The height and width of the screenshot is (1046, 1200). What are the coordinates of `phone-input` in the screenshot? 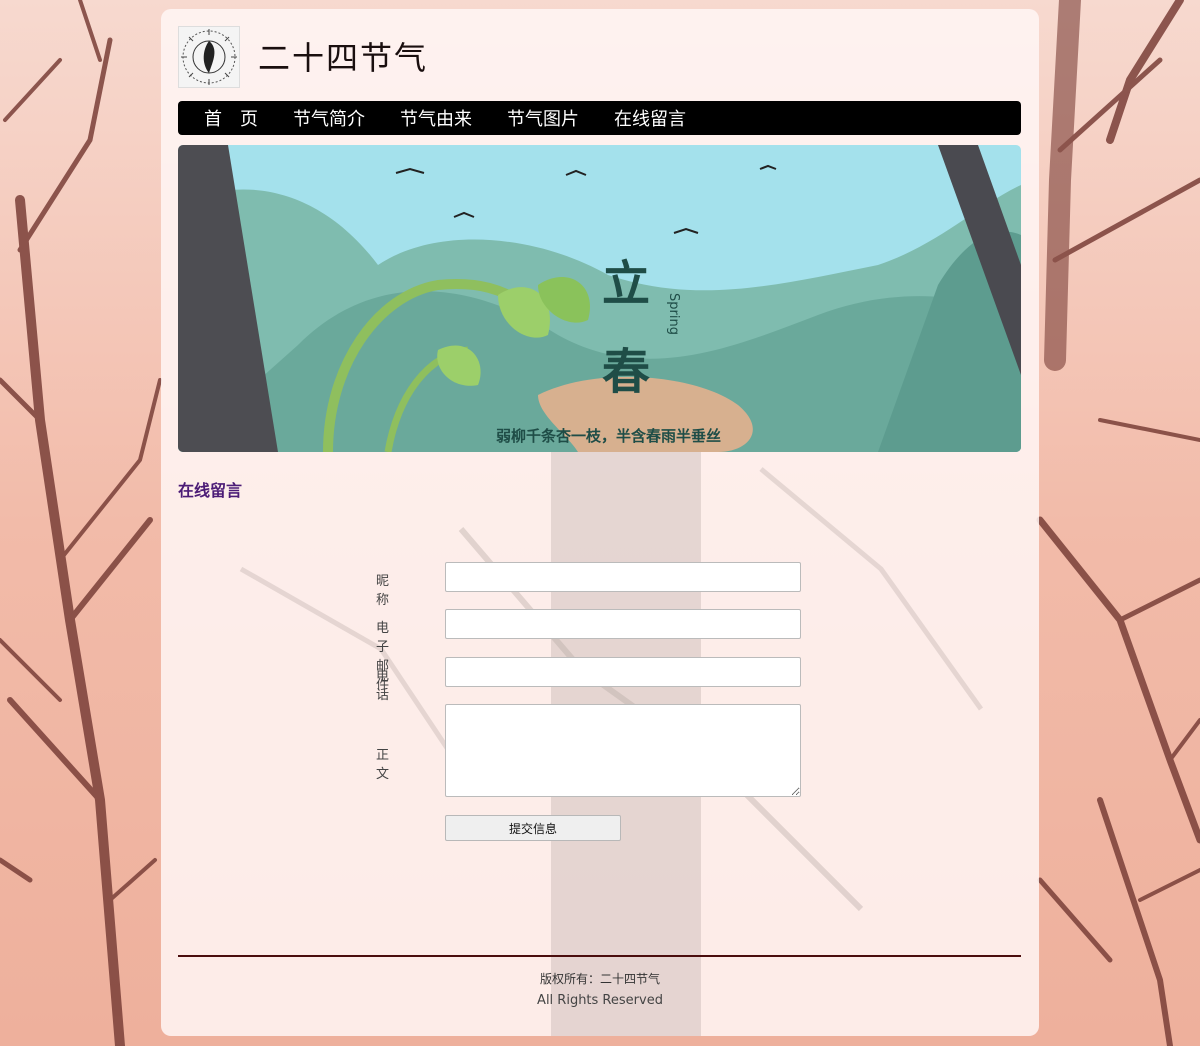 It's located at (623, 672).